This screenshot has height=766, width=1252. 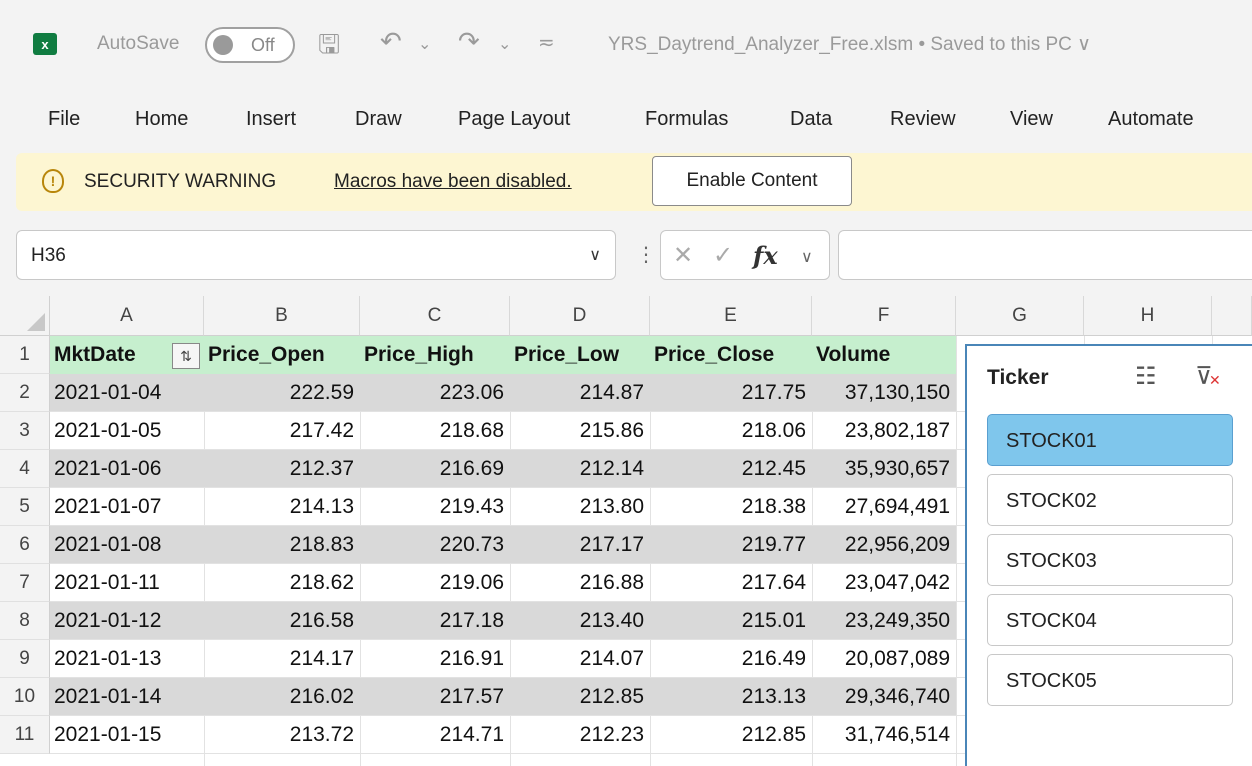 I want to click on select-all-corner, so click(x=25, y=316).